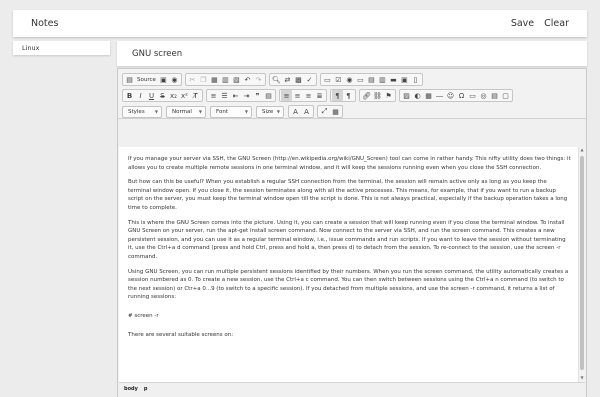 The image size is (600, 397). Describe the element at coordinates (231, 111) in the screenshot. I see `font-dropdown: Font ▼` at that location.